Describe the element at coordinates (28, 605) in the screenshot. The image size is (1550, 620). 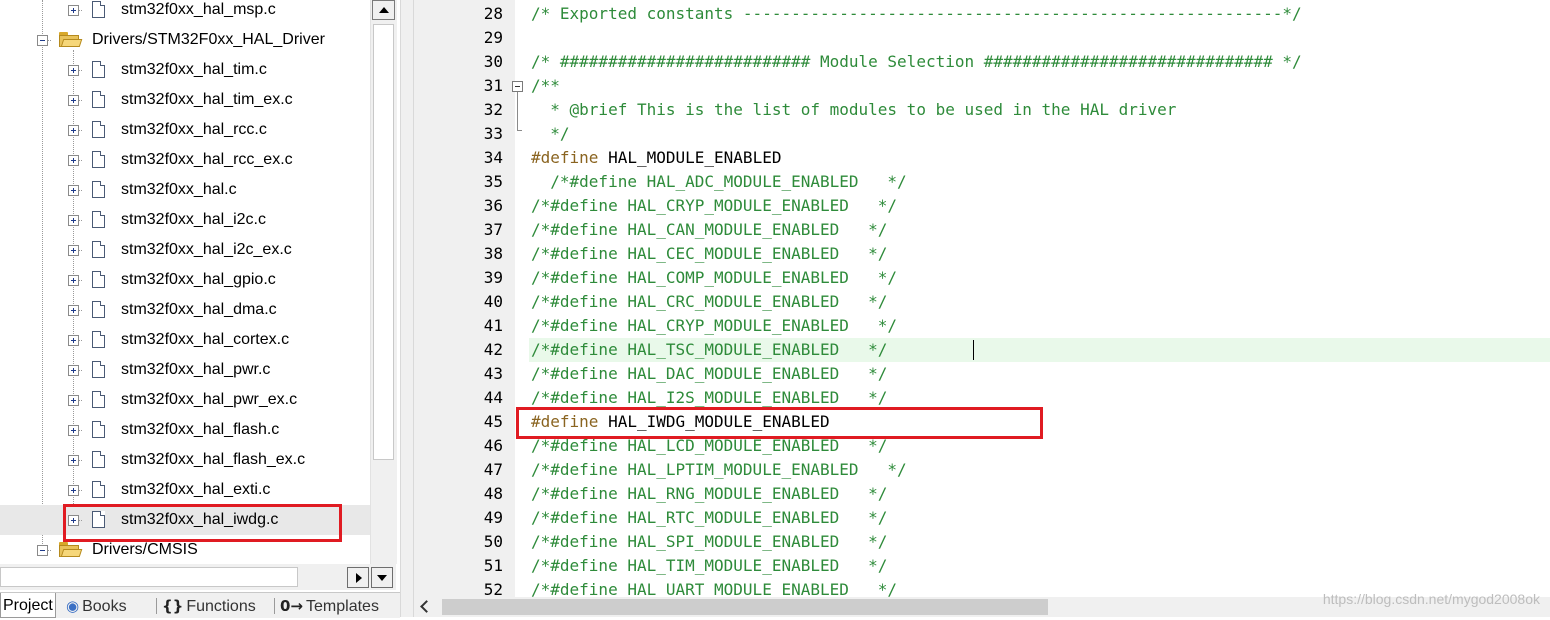
I see `tab-project: Project` at that location.